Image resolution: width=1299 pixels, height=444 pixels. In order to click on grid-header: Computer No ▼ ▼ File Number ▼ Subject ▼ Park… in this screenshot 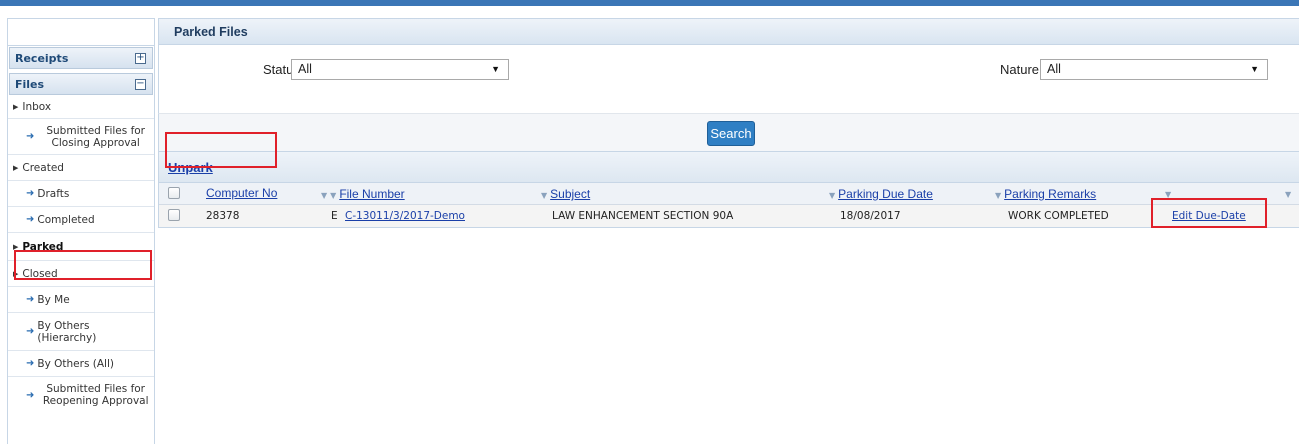, I will do `click(729, 194)`.